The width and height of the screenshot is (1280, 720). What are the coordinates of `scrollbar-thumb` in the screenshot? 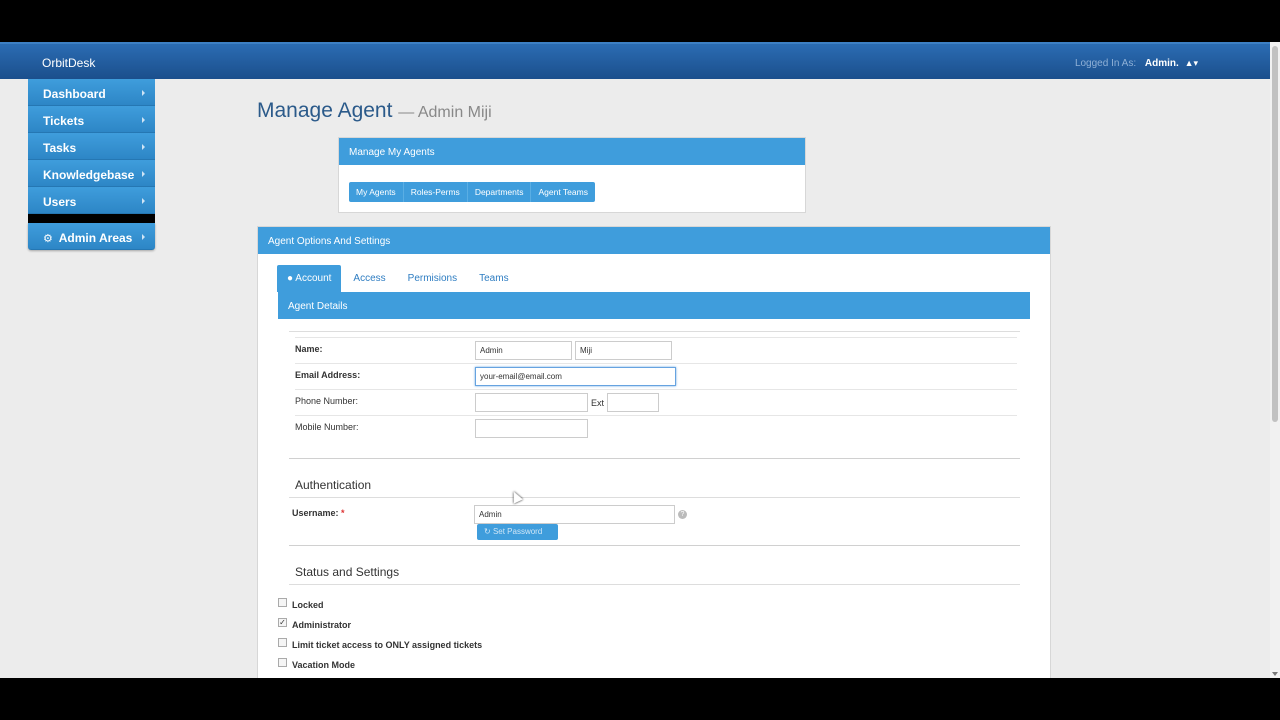 It's located at (1275, 234).